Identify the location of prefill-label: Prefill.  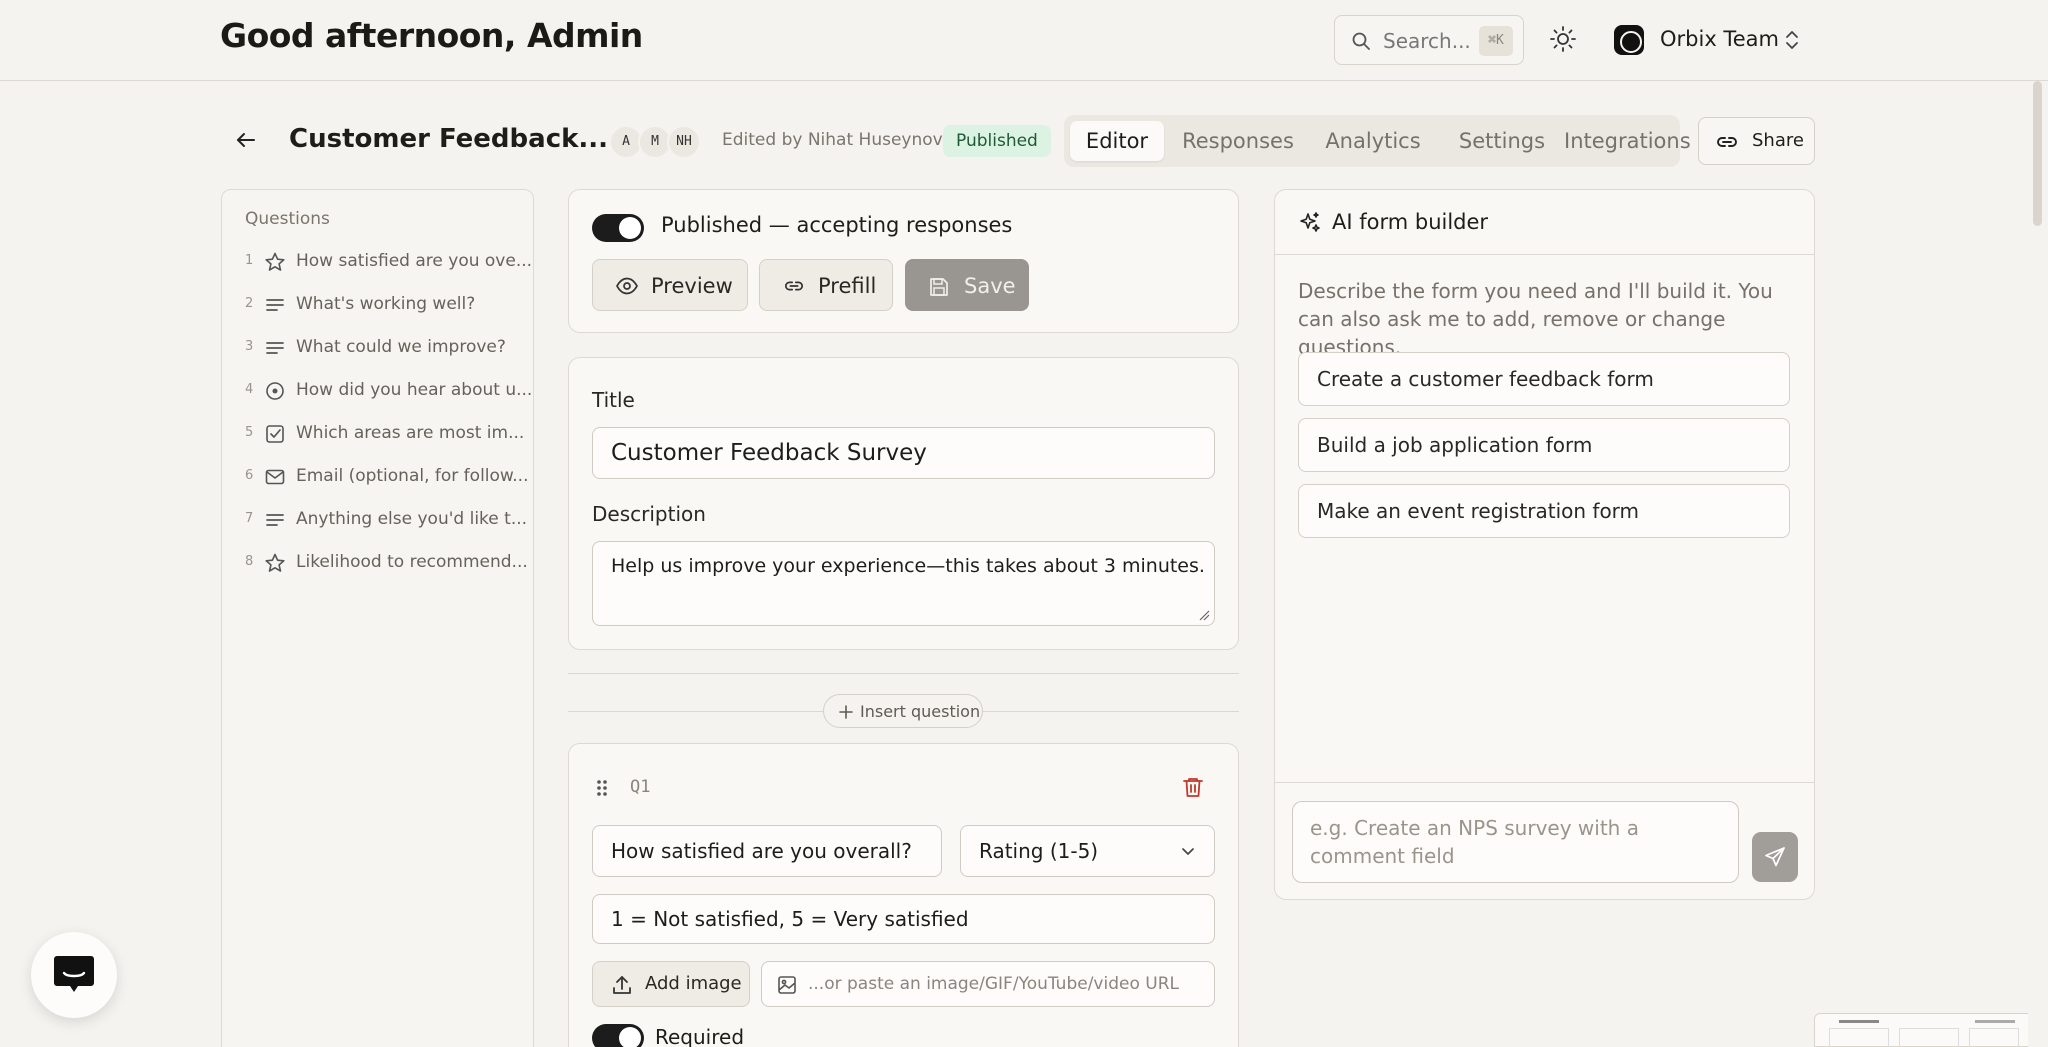
(847, 286).